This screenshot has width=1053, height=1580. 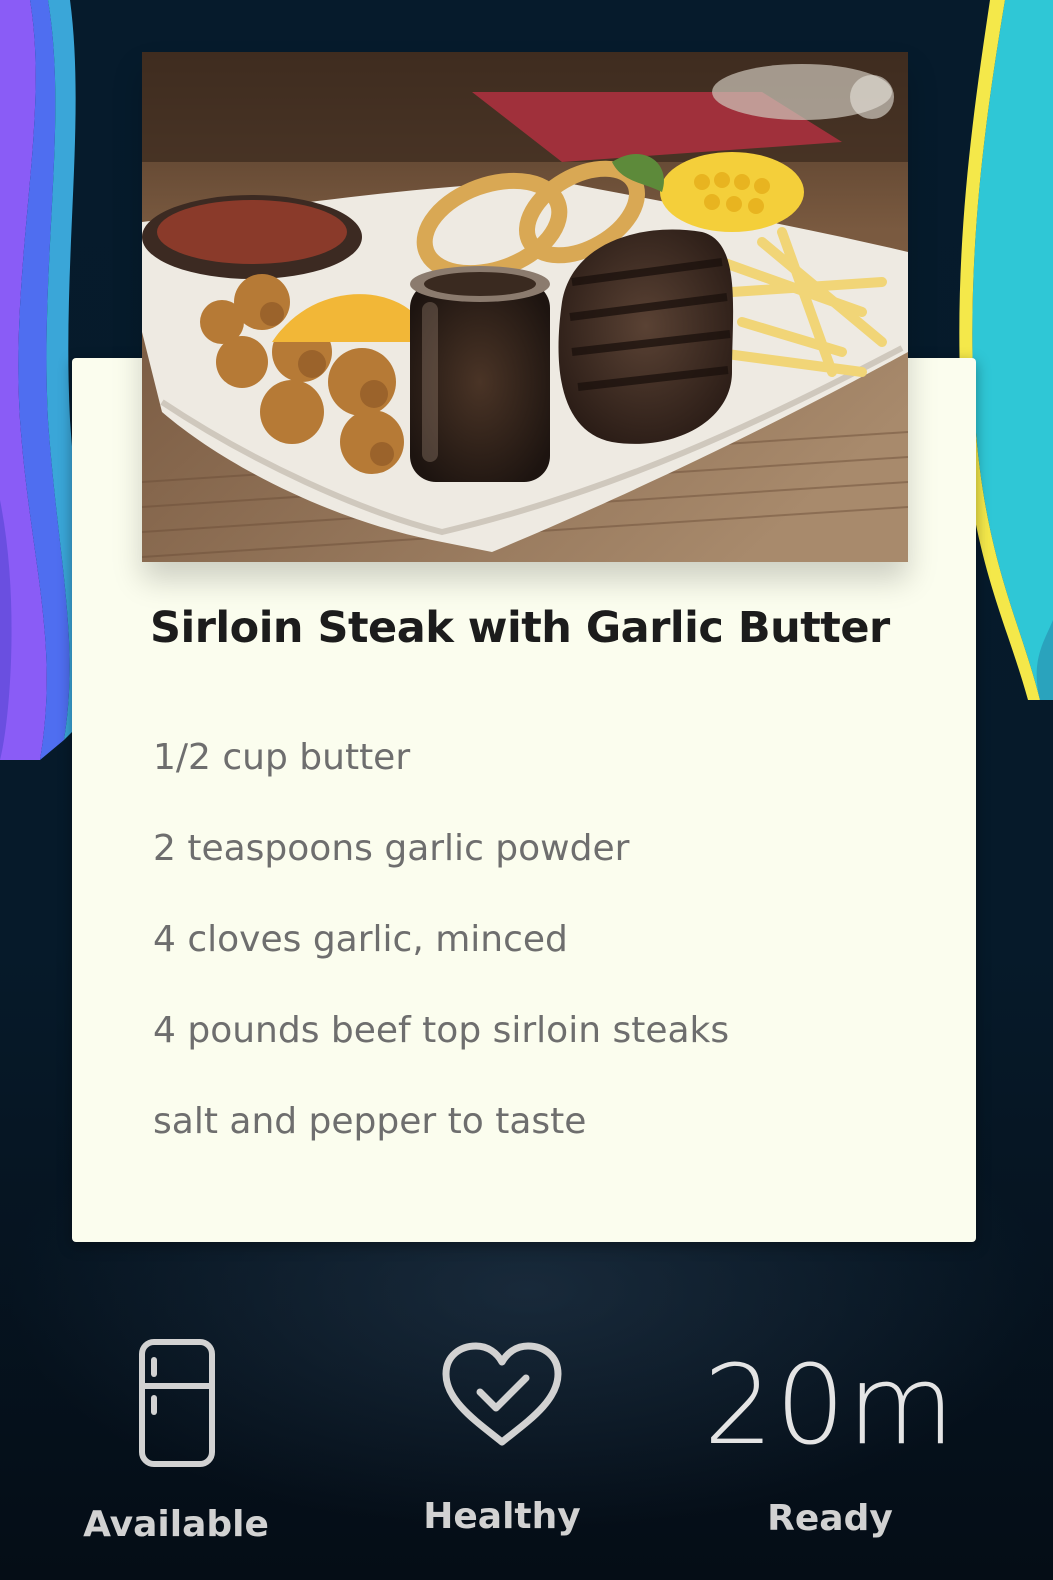 I want to click on stat-available-label: Available, so click(x=176, y=1524).